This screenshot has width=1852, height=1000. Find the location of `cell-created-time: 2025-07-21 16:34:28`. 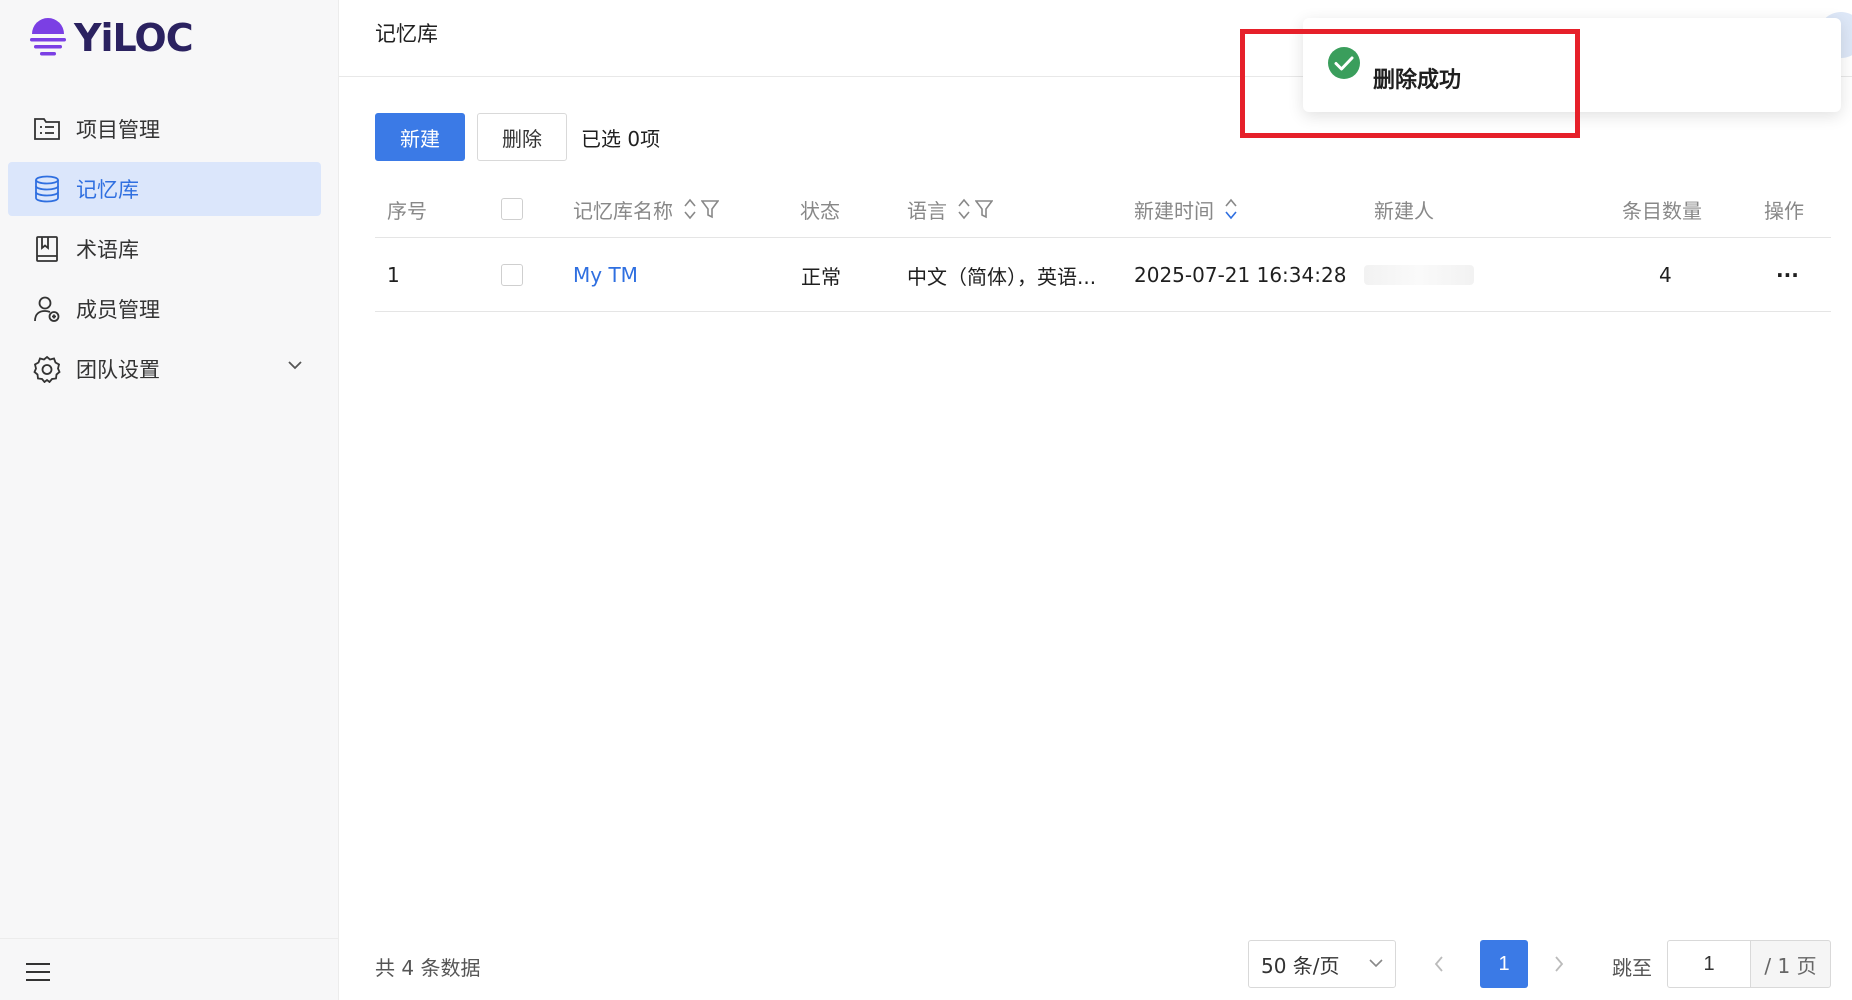

cell-created-time: 2025-07-21 16:34:28 is located at coordinates (1240, 275).